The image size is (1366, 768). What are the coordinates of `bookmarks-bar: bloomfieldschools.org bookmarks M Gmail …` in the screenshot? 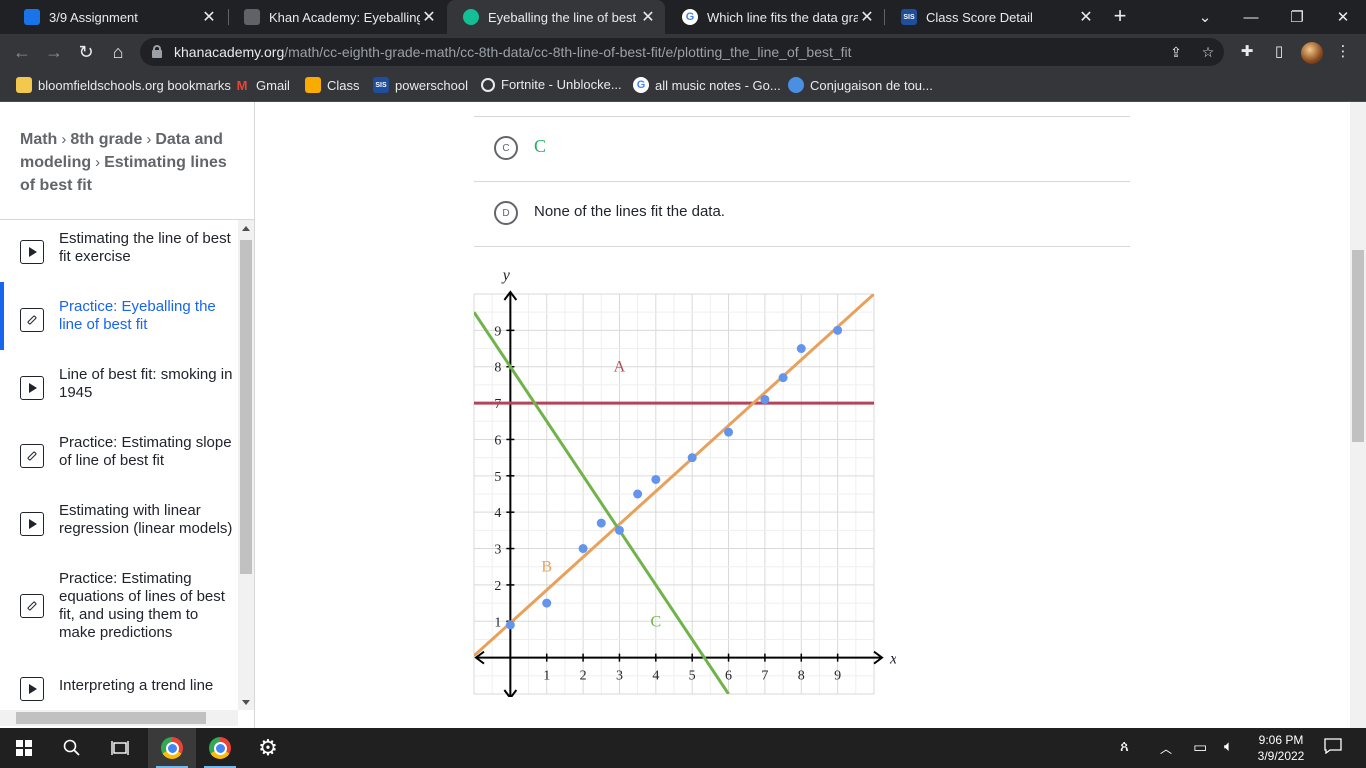 It's located at (683, 86).